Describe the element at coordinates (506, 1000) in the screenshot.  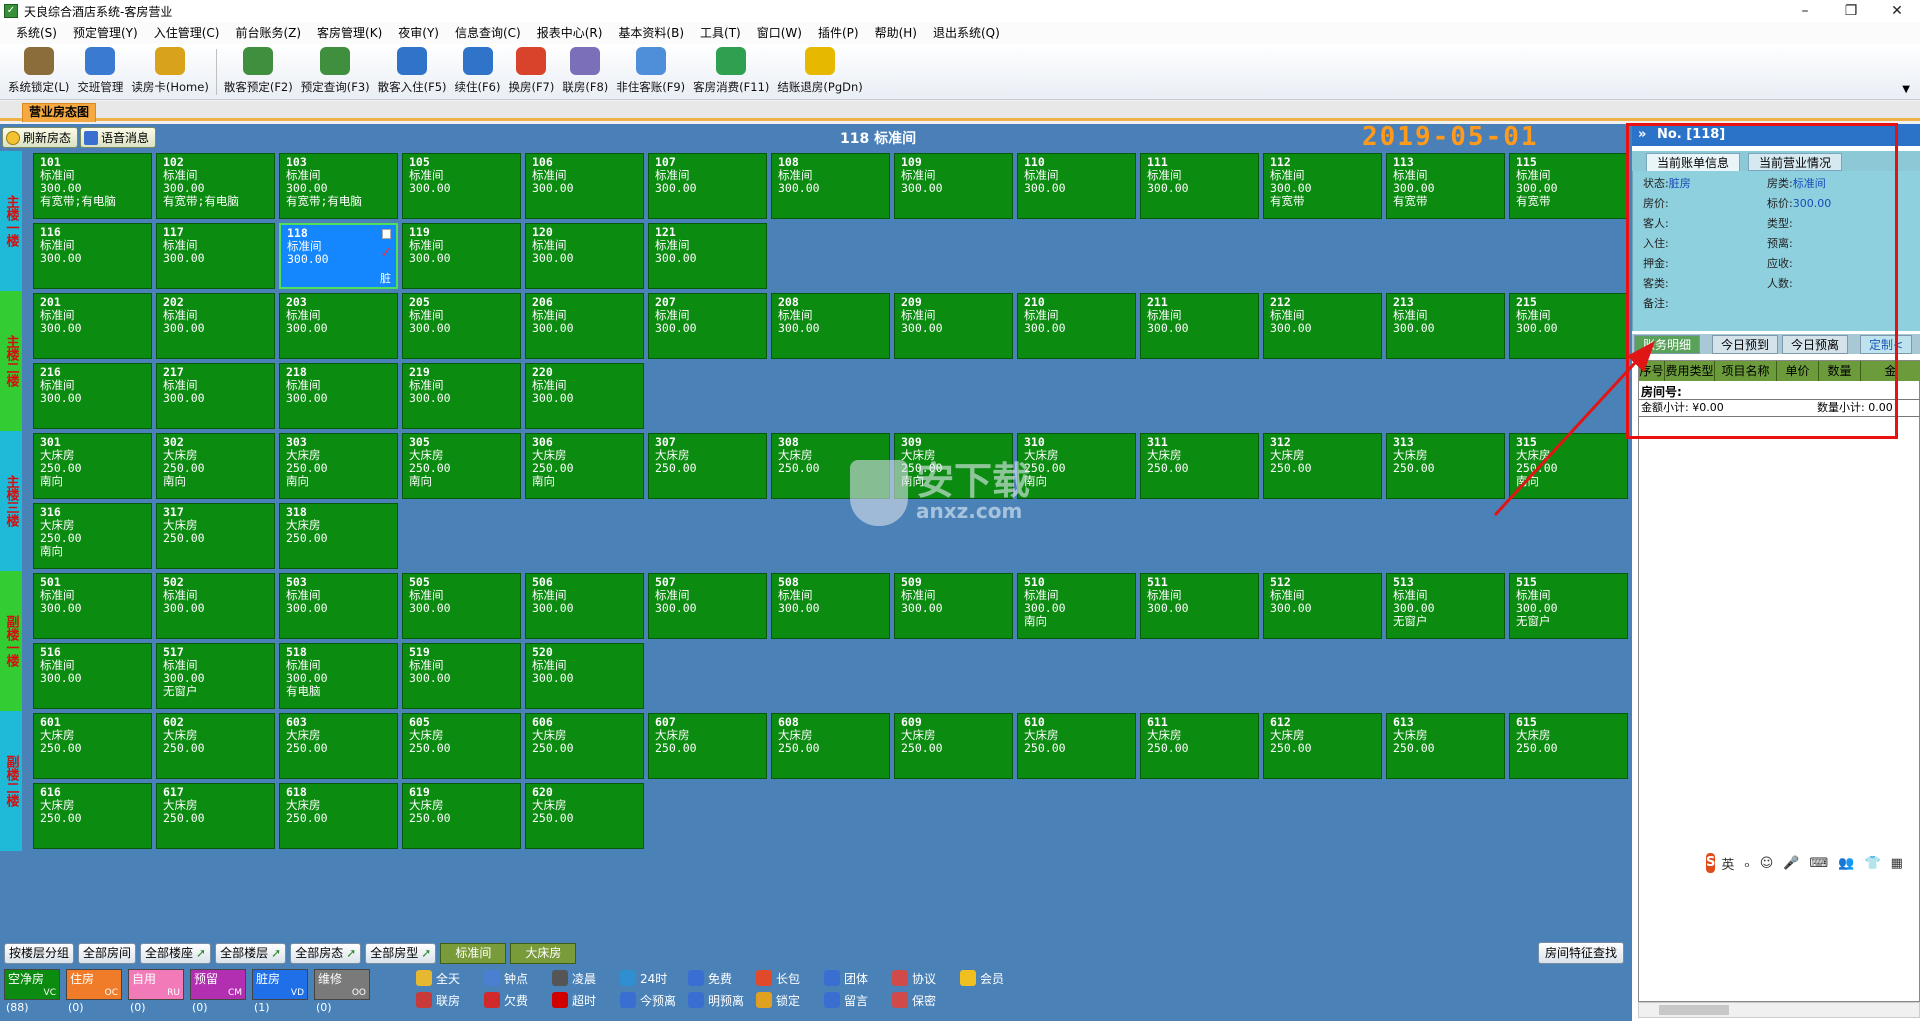
I see `flag-filter: 欠费` at that location.